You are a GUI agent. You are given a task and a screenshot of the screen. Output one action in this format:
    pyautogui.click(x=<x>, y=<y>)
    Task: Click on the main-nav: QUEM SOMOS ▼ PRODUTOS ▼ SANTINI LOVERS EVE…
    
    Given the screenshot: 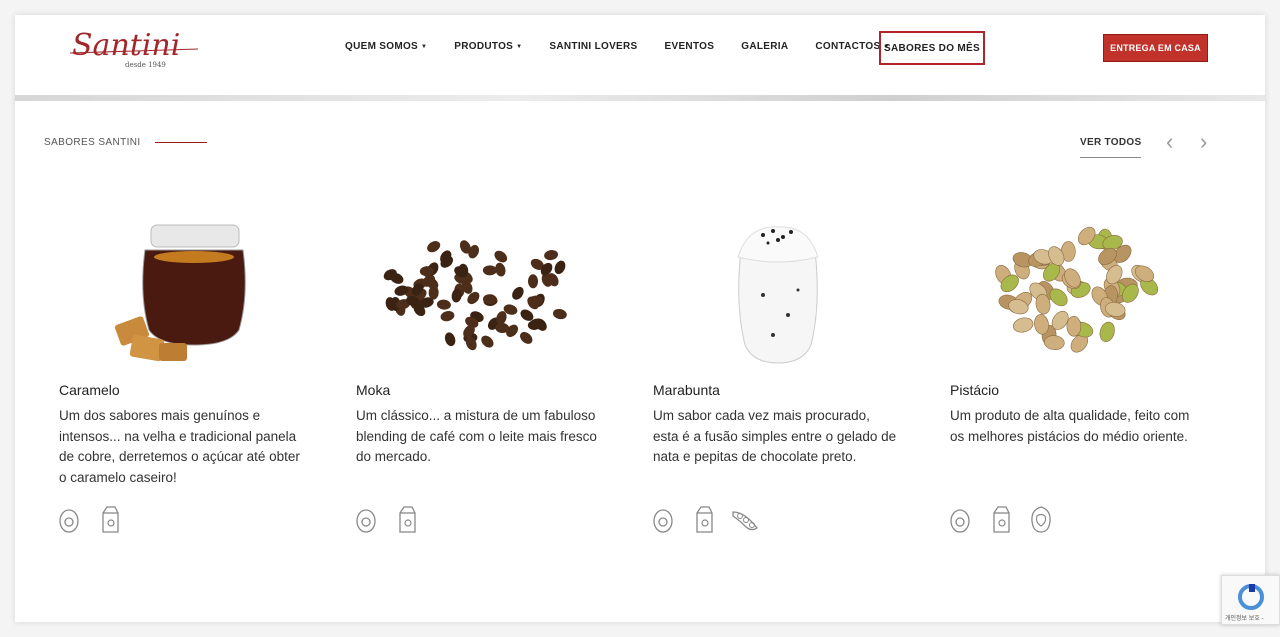 What is the action you would take?
    pyautogui.click(x=631, y=46)
    